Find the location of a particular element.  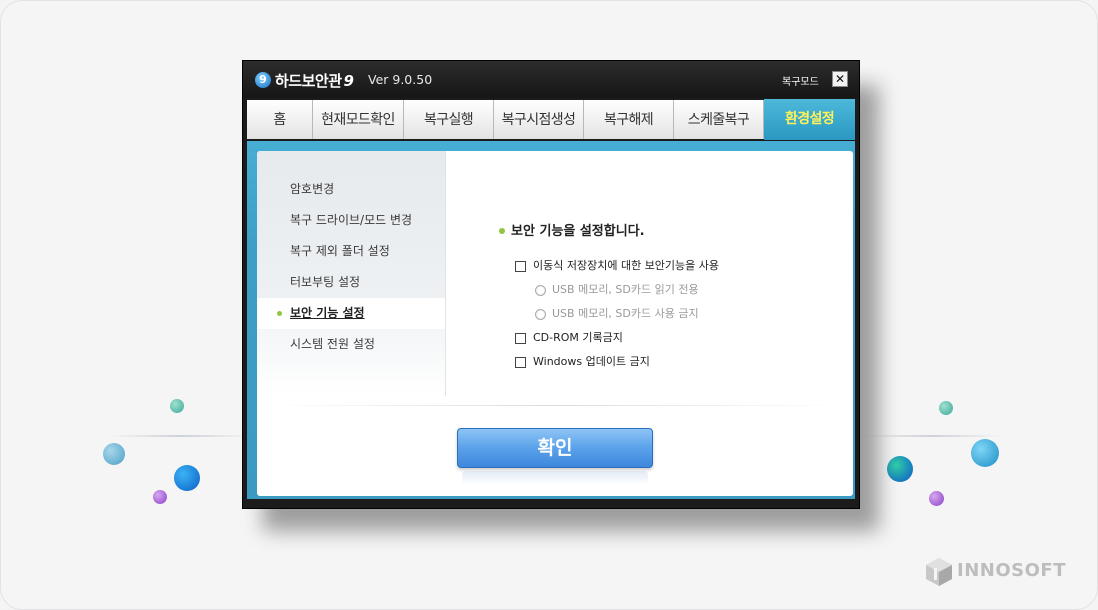

brand-logo: INNOSOFT is located at coordinates (1000, 572).